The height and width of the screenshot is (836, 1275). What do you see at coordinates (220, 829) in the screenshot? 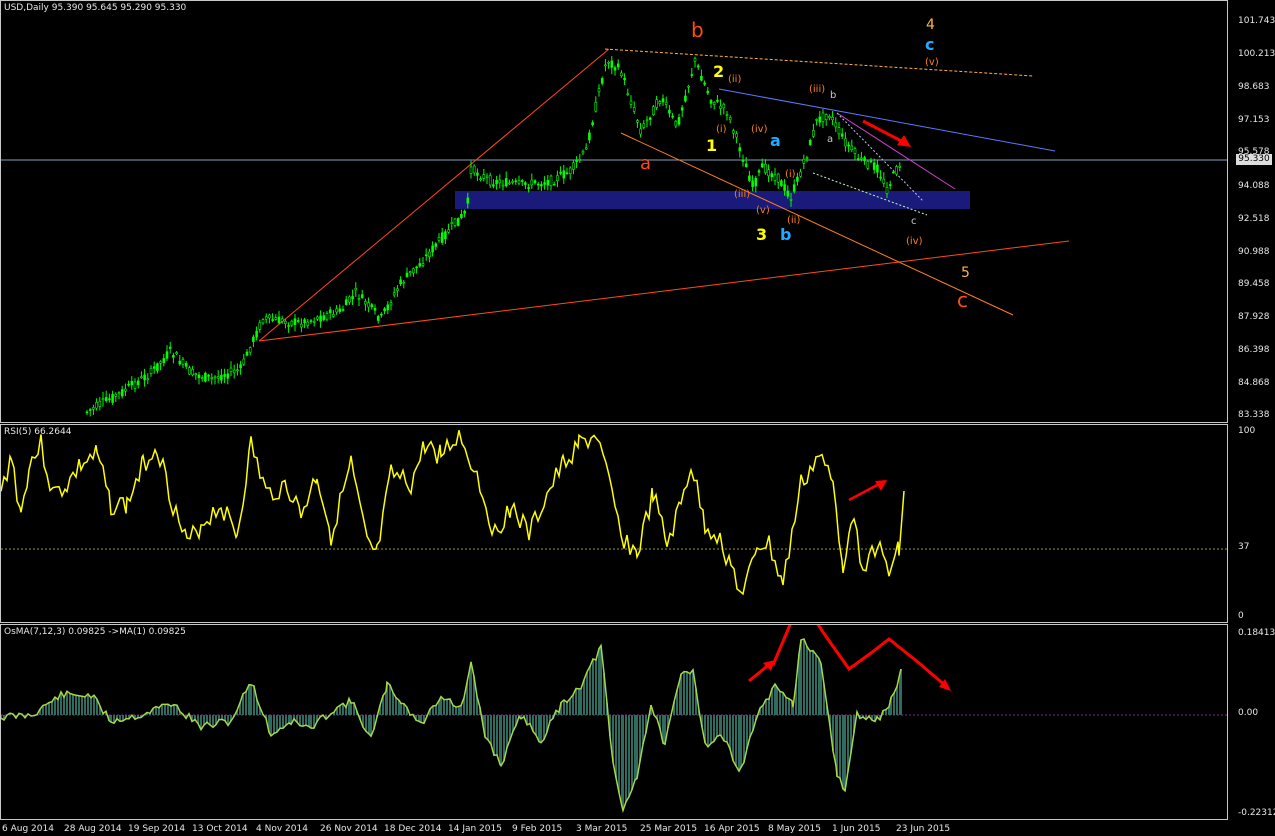
I see `date-tick: 13 Oct 2014` at bounding box center [220, 829].